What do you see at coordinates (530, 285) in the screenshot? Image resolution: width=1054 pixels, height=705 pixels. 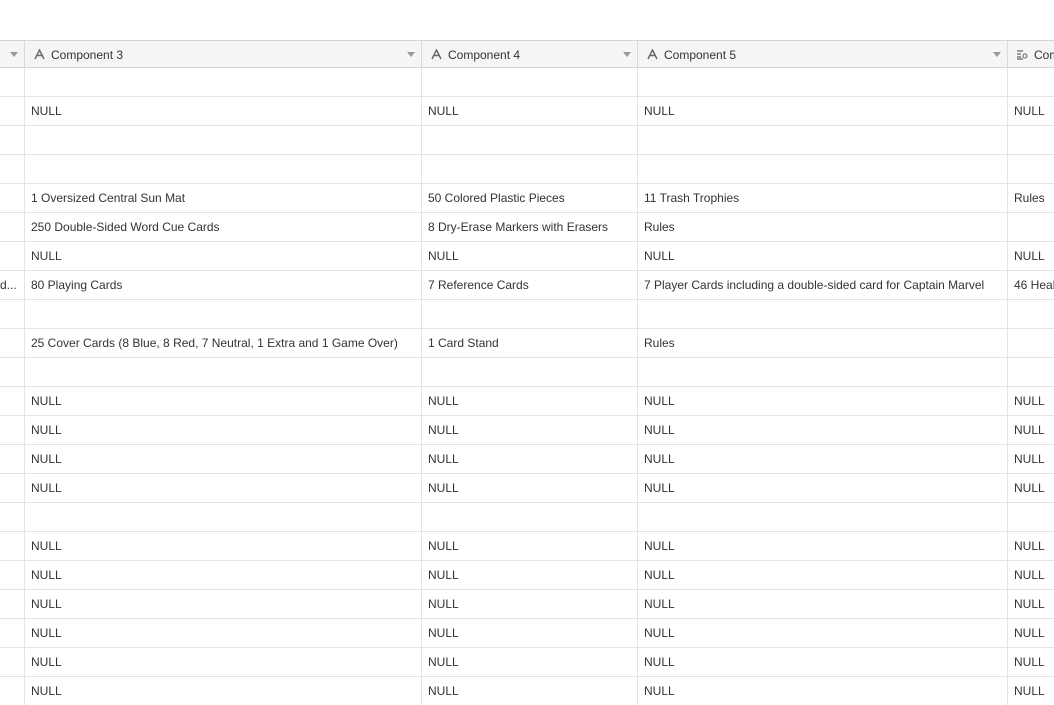 I see `table-cell: 7 Reference Cards` at bounding box center [530, 285].